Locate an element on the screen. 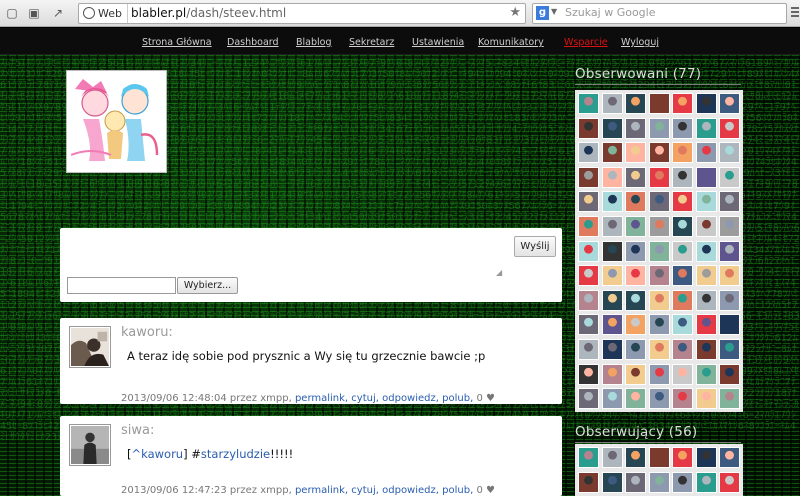  user-avatar is located at coordinates (116, 121).